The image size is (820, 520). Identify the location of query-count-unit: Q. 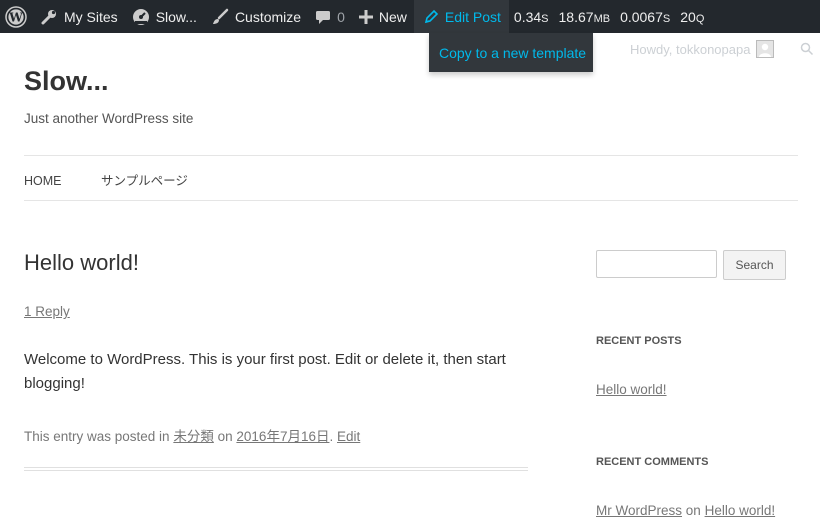
(700, 18).